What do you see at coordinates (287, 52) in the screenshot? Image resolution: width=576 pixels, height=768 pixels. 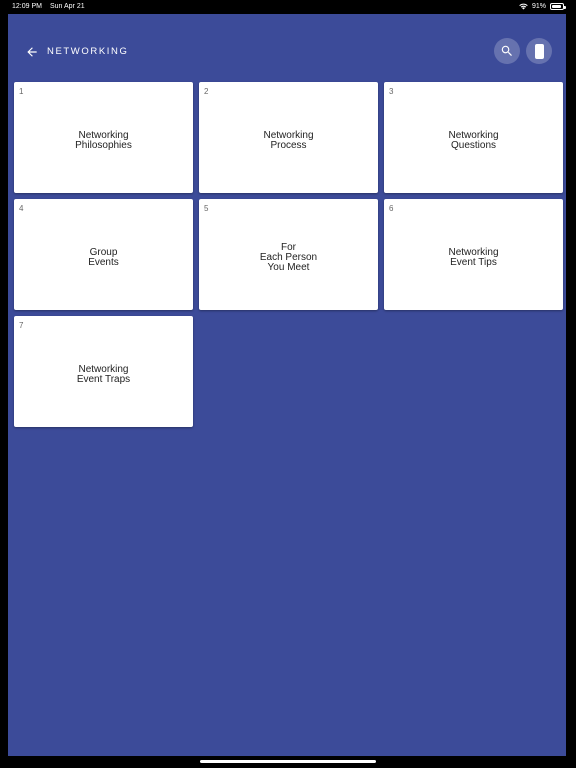 I see `toolbar: NETWORKING` at bounding box center [287, 52].